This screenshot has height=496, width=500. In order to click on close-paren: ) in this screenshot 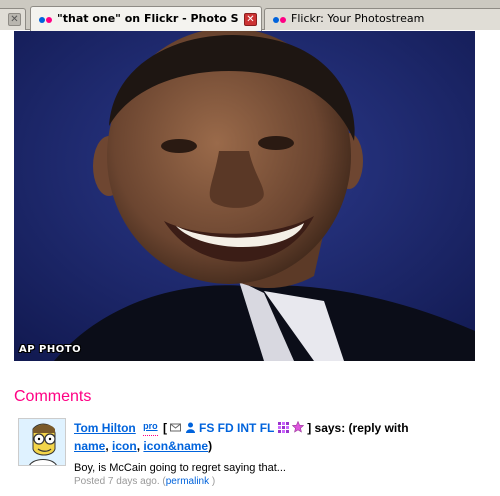, I will do `click(210, 446)`.